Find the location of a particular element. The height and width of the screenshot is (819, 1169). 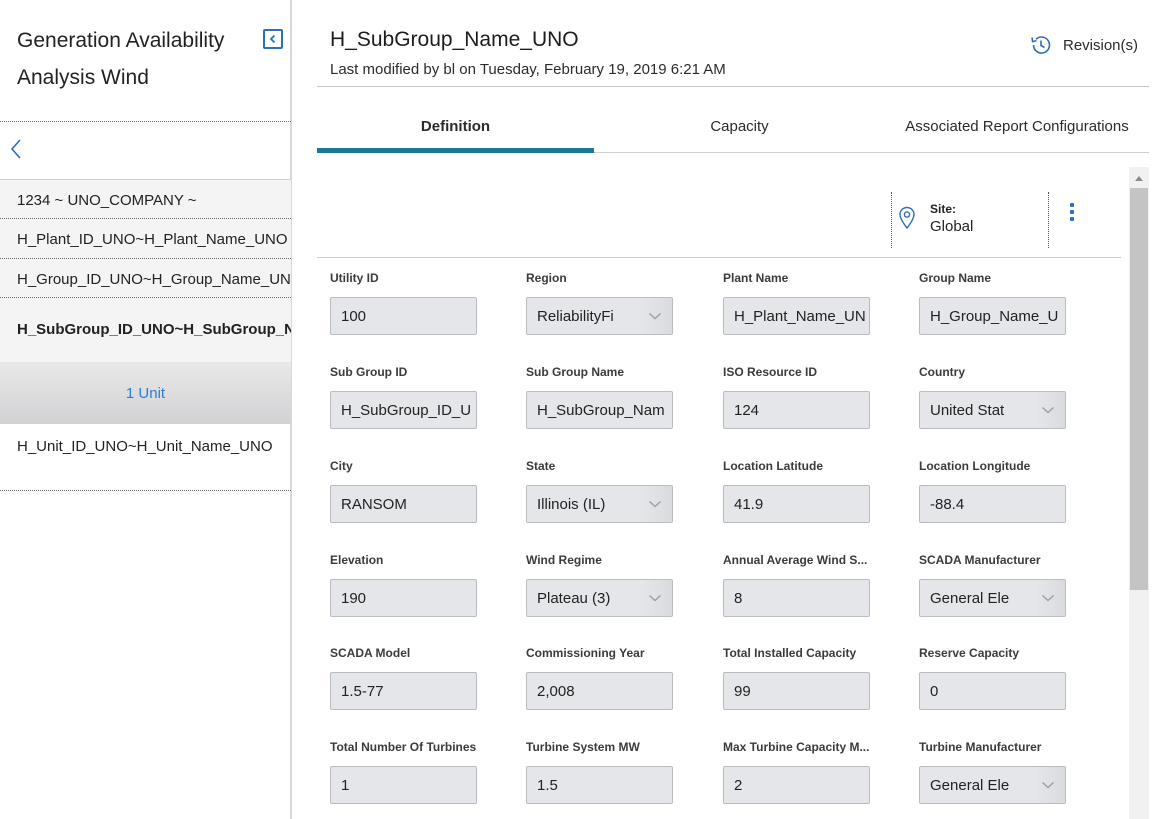

field-turbine-system-mw: Turbine System MW 1.5 is located at coordinates (601, 772).